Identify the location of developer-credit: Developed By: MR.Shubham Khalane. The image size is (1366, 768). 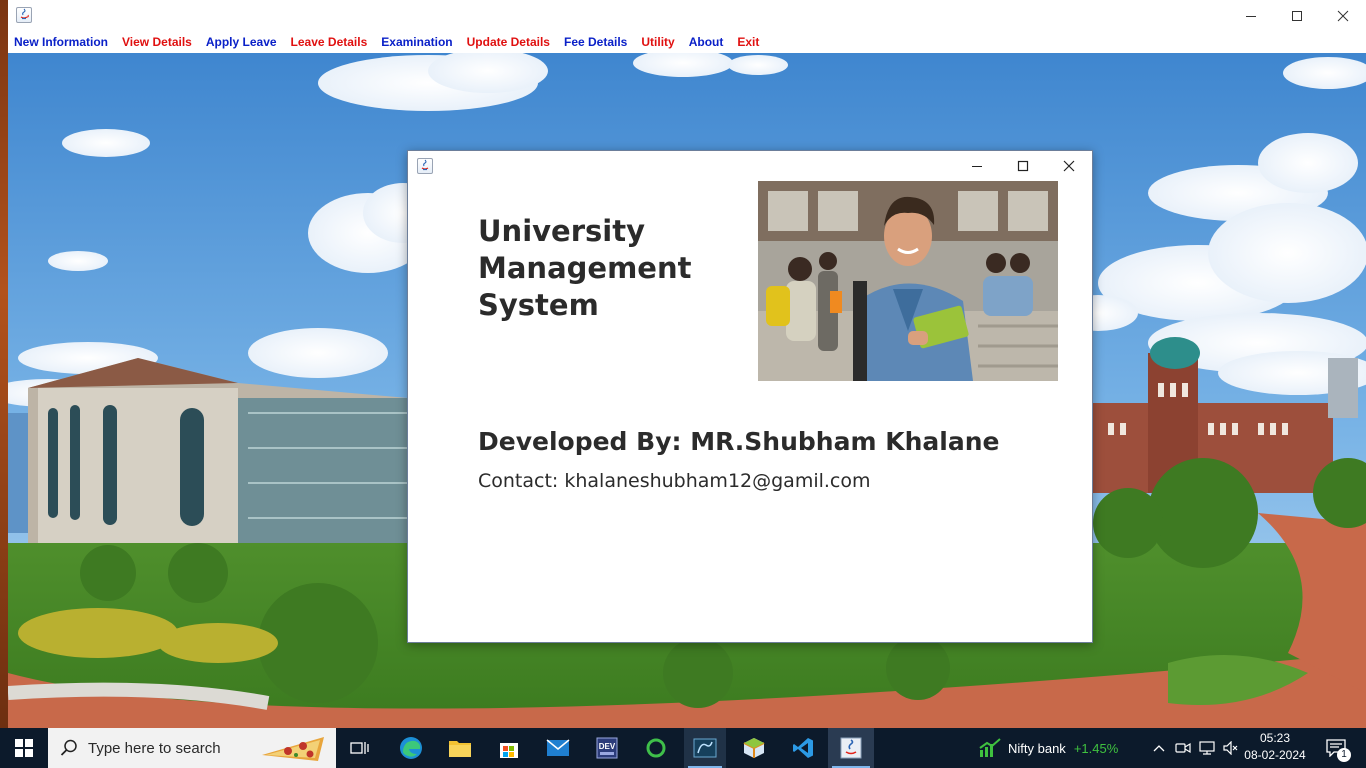
(739, 441).